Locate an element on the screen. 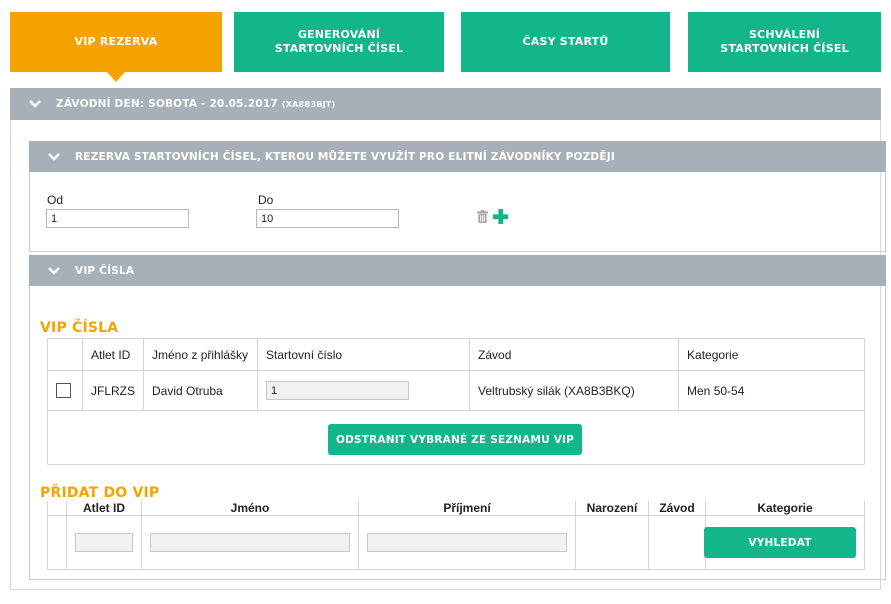 Image resolution: width=891 pixels, height=604 pixels. active-tab-indicator is located at coordinates (116, 77).